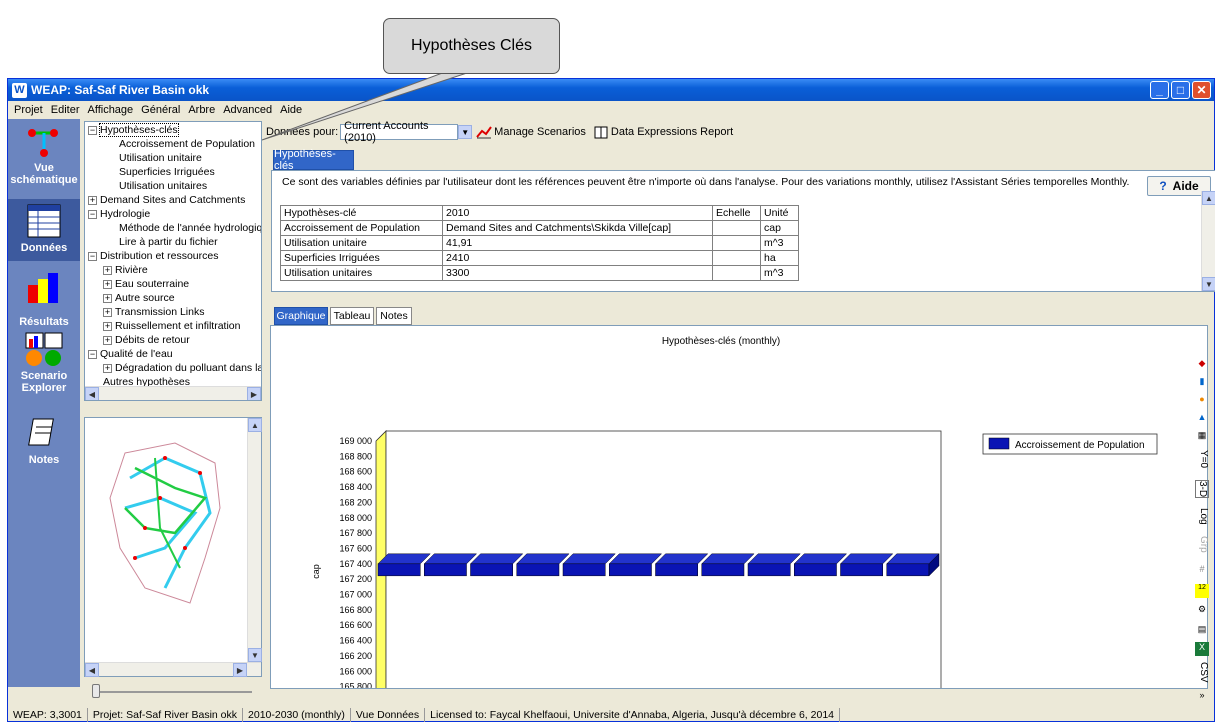 The width and height of the screenshot is (1215, 723). Describe the element at coordinates (173, 547) in the screenshot. I see `schematic-thumbnail: ▲ ▼ ◀ ▶` at that location.